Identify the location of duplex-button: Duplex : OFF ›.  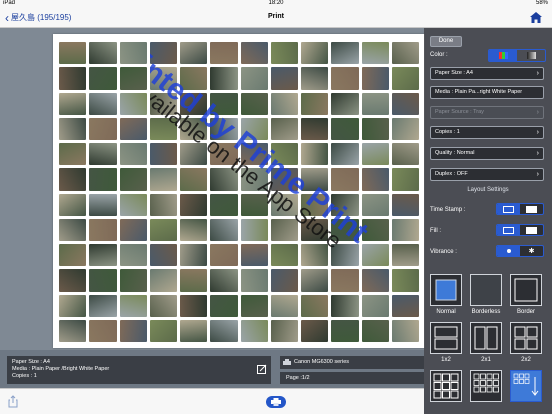
(487, 174).